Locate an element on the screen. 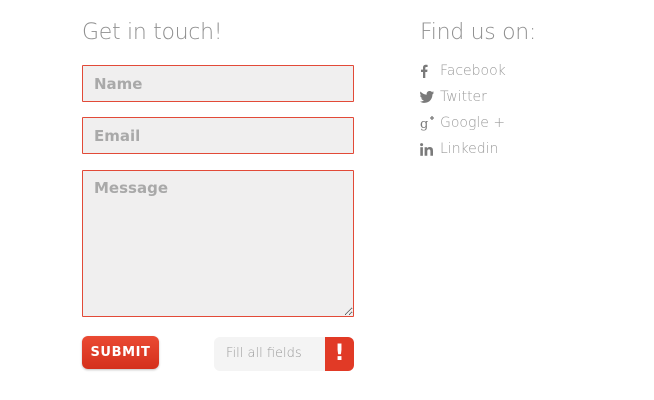 This screenshot has width=654, height=400. svg-text: g is located at coordinates (424, 124).